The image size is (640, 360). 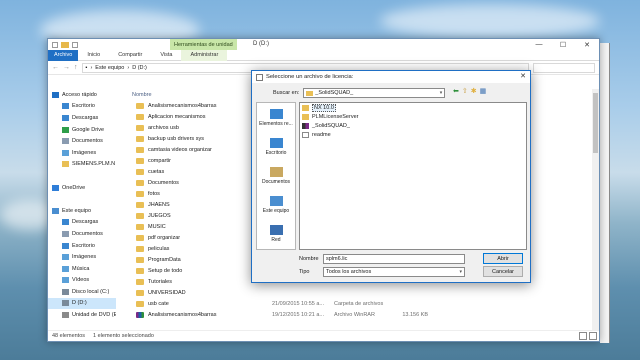 What do you see at coordinates (82, 95) in the screenshot?
I see `nav-item: Acceso rápido` at bounding box center [82, 95].